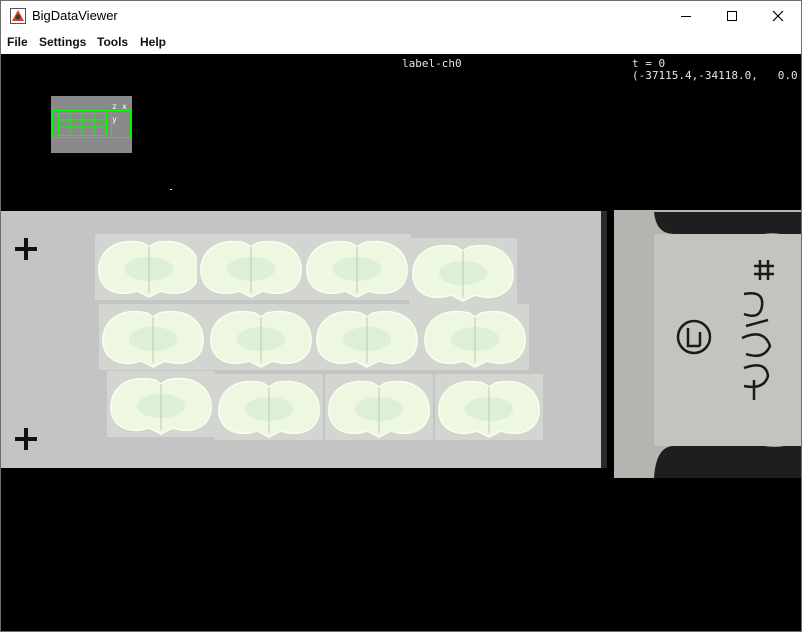  I want to click on axis-x-label: x, so click(124, 106).